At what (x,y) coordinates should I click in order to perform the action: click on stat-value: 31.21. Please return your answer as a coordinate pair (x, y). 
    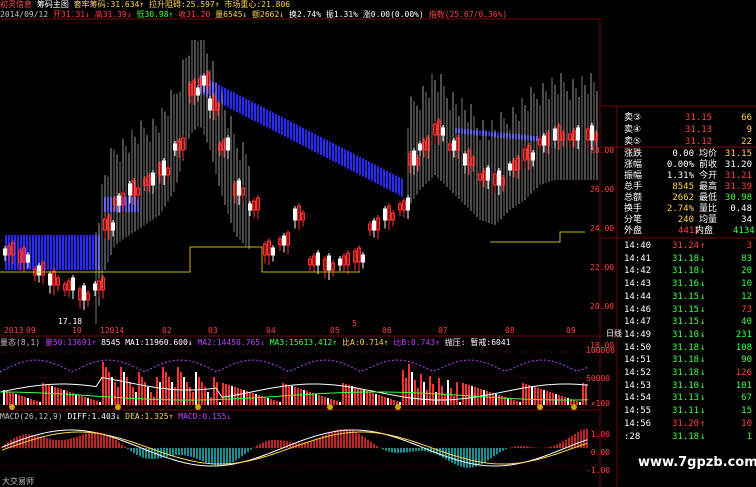
    Looking at the image, I should click on (738, 176).